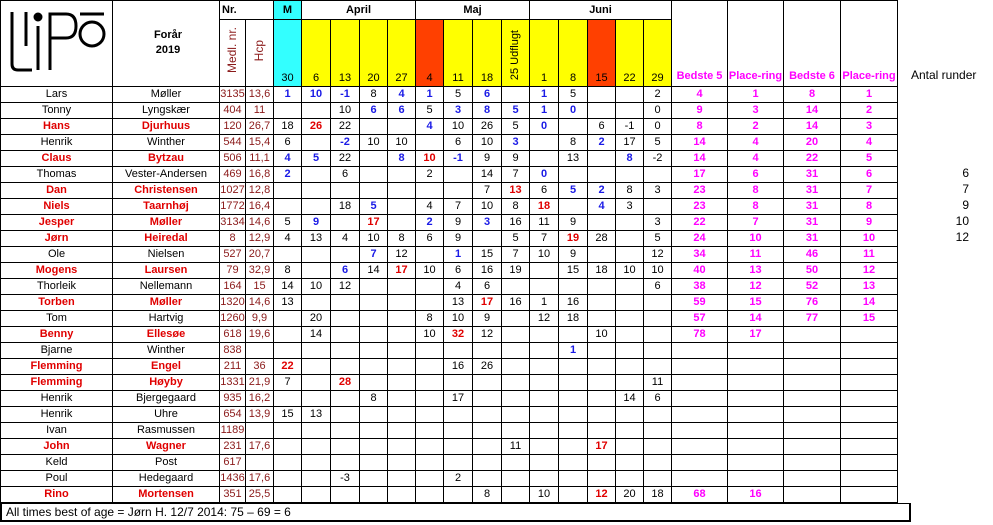  Describe the element at coordinates (601, 142) in the screenshot. I see `score-cell: 2` at that location.